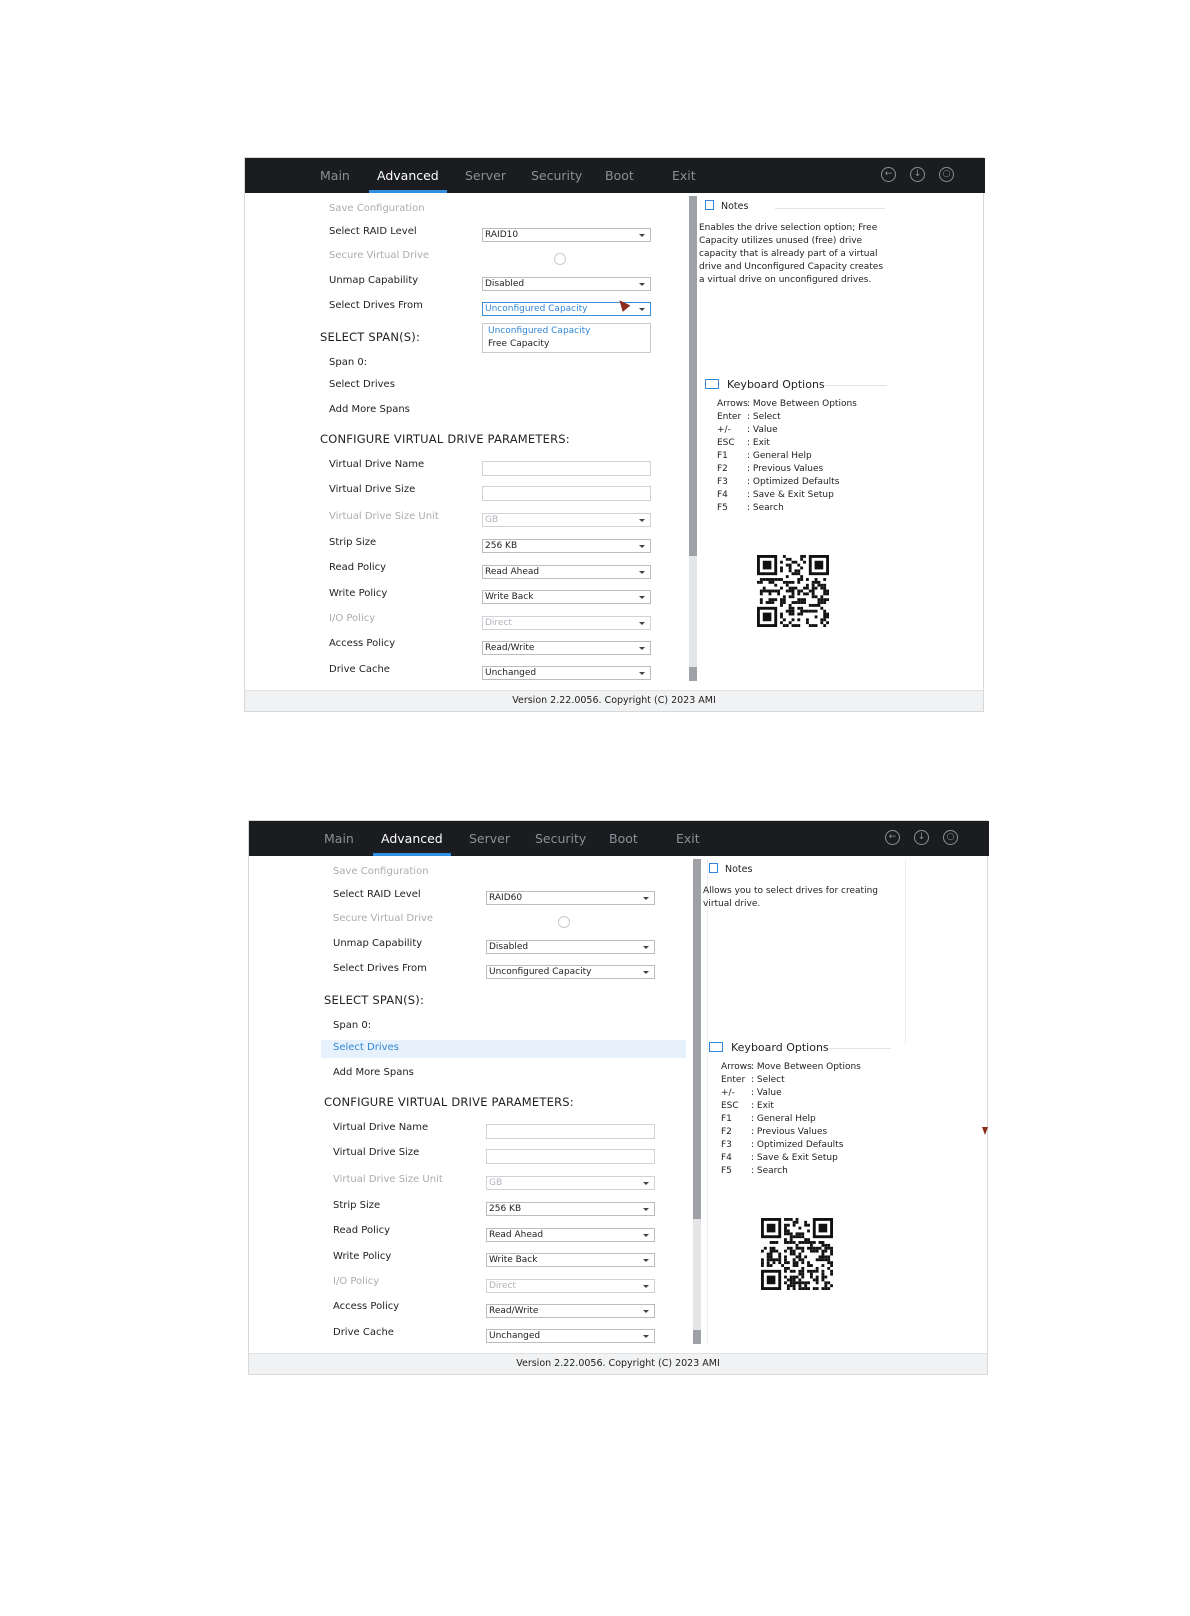 The width and height of the screenshot is (1190, 1616). Describe the element at coordinates (381, 871) in the screenshot. I see `save-configuration-item: Save Configuration` at that location.